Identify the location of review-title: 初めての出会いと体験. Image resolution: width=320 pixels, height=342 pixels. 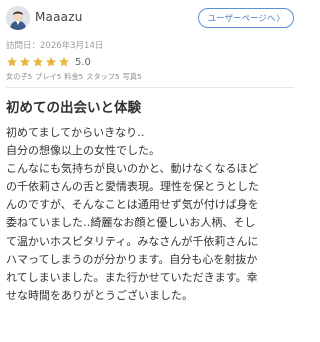
(73, 108).